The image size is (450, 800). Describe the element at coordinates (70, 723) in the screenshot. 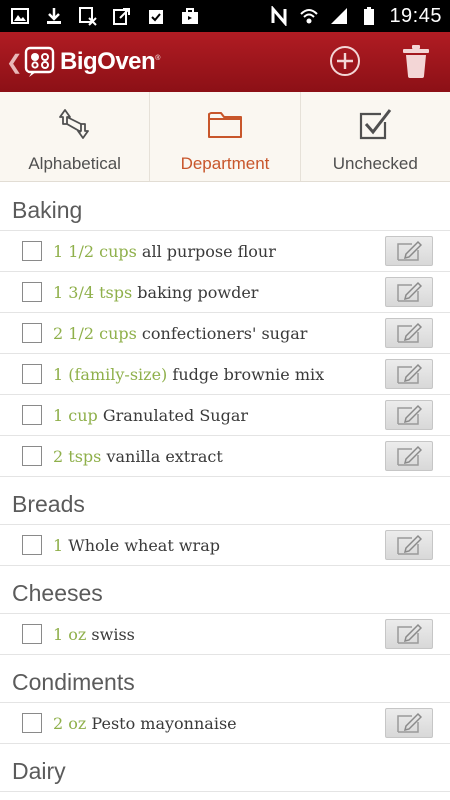

I see `item-quantity: 2 oz` at that location.